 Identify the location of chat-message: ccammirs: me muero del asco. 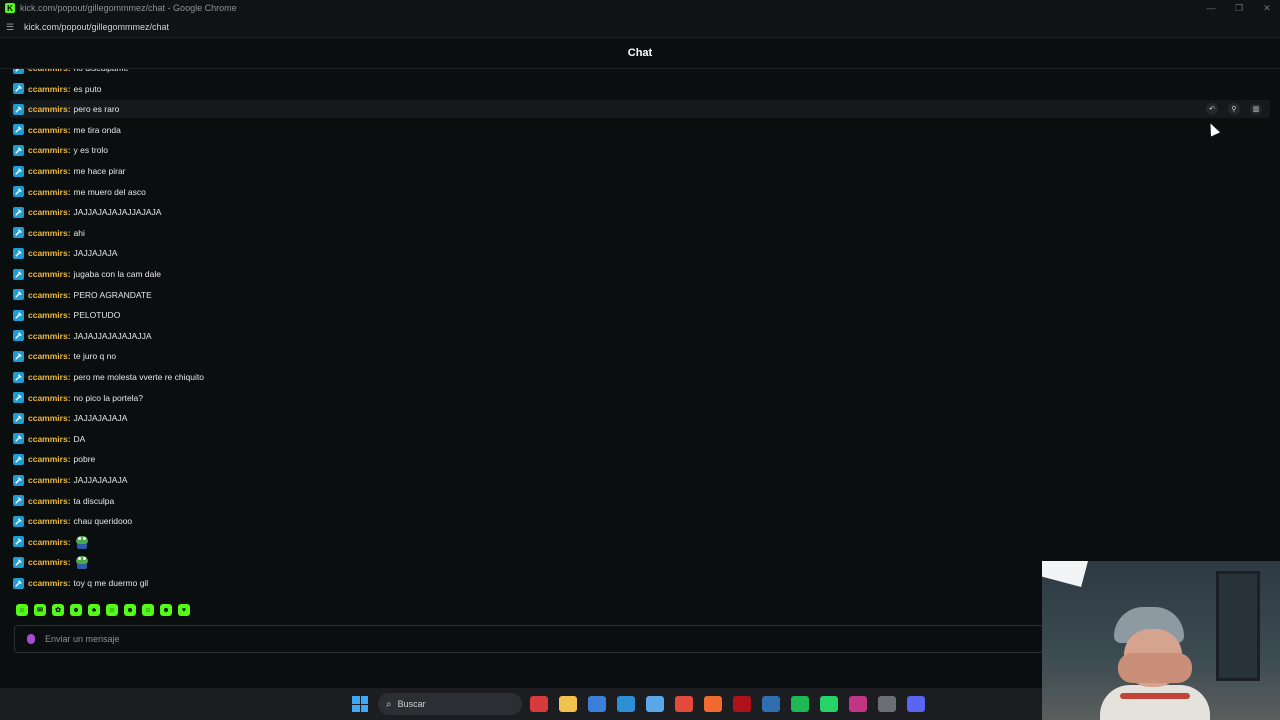
(640, 192).